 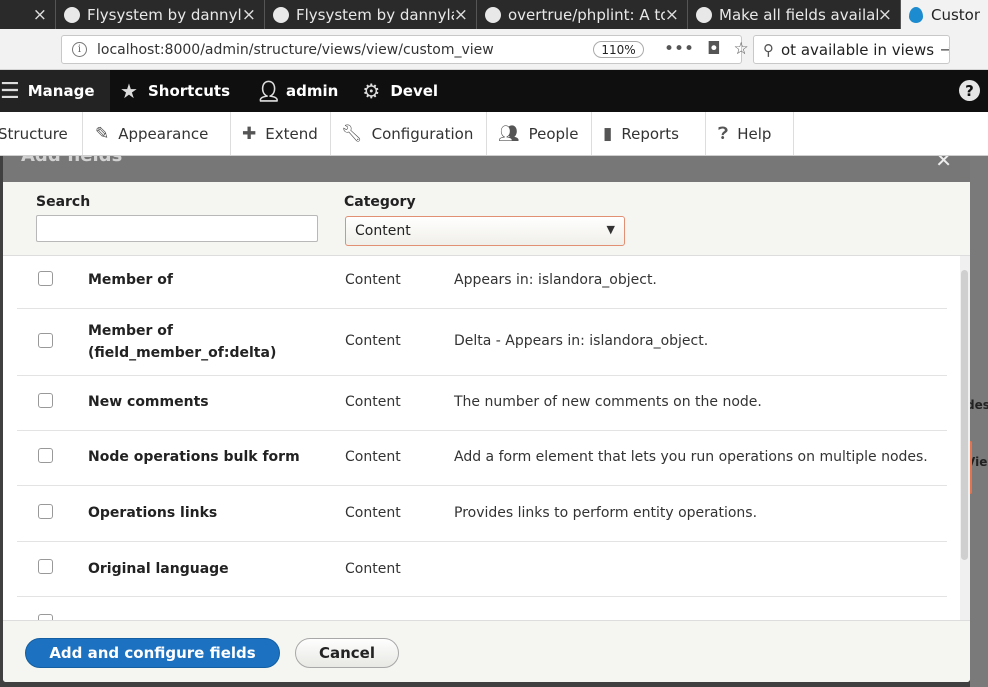 What do you see at coordinates (553, 133) in the screenshot?
I see `tray-label: People` at bounding box center [553, 133].